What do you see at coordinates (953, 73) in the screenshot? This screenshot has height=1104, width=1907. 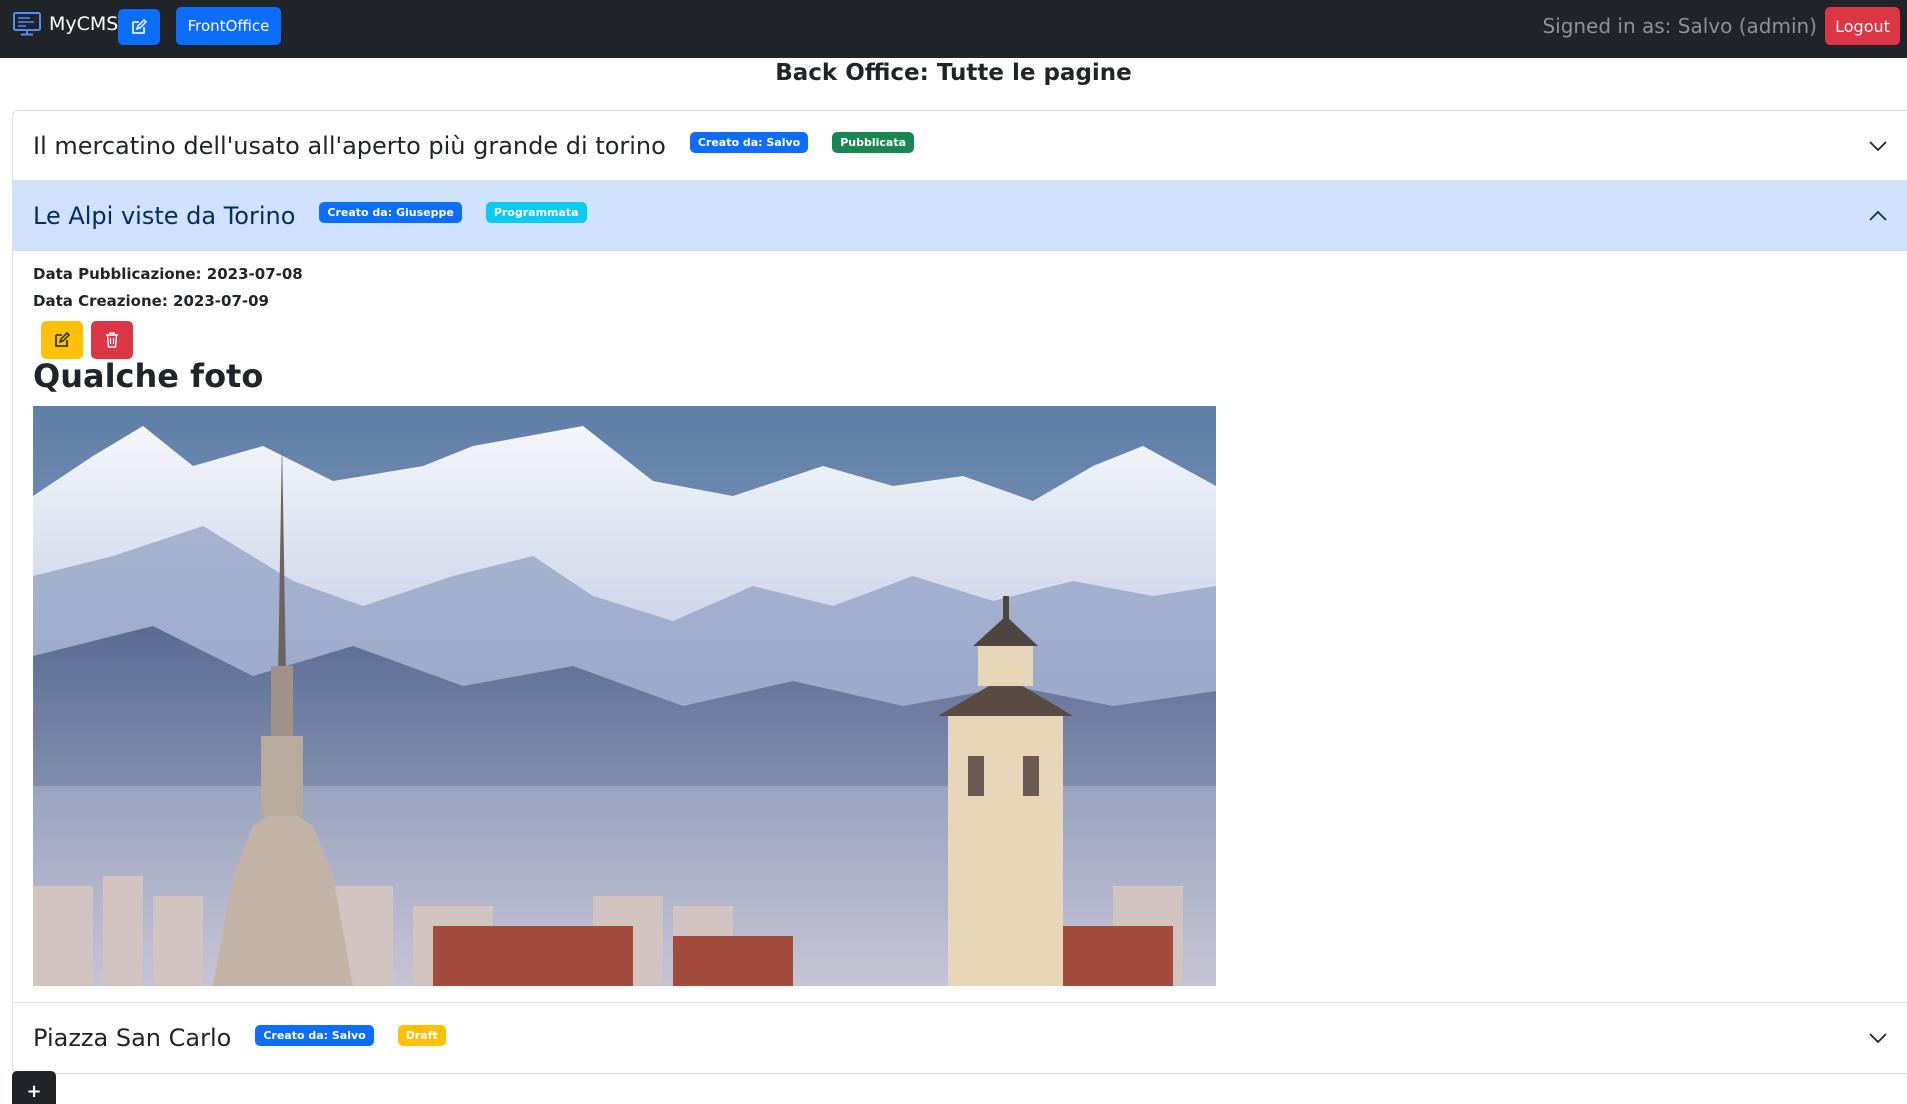 I see `page-title: Back Office: Tutte le pagine` at bounding box center [953, 73].